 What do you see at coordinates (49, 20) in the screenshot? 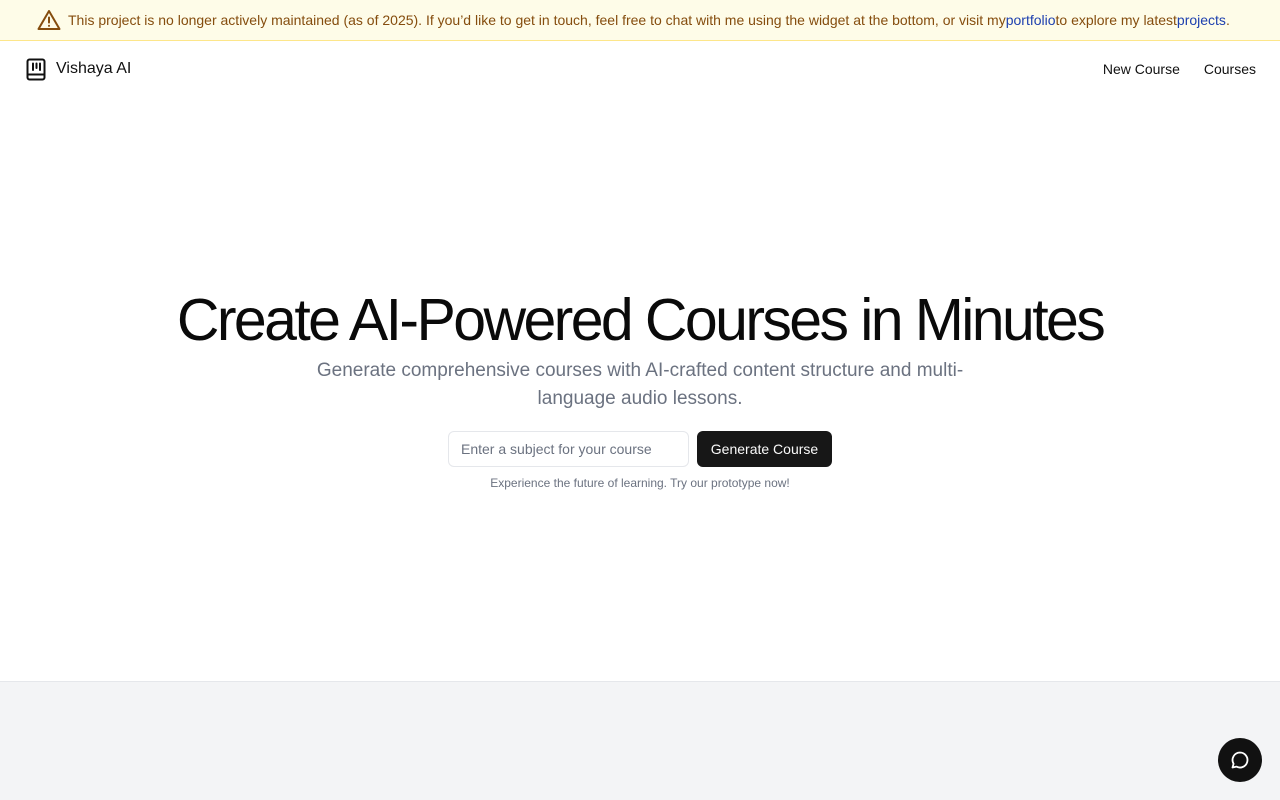
I see `warning-triangle-icon` at bounding box center [49, 20].